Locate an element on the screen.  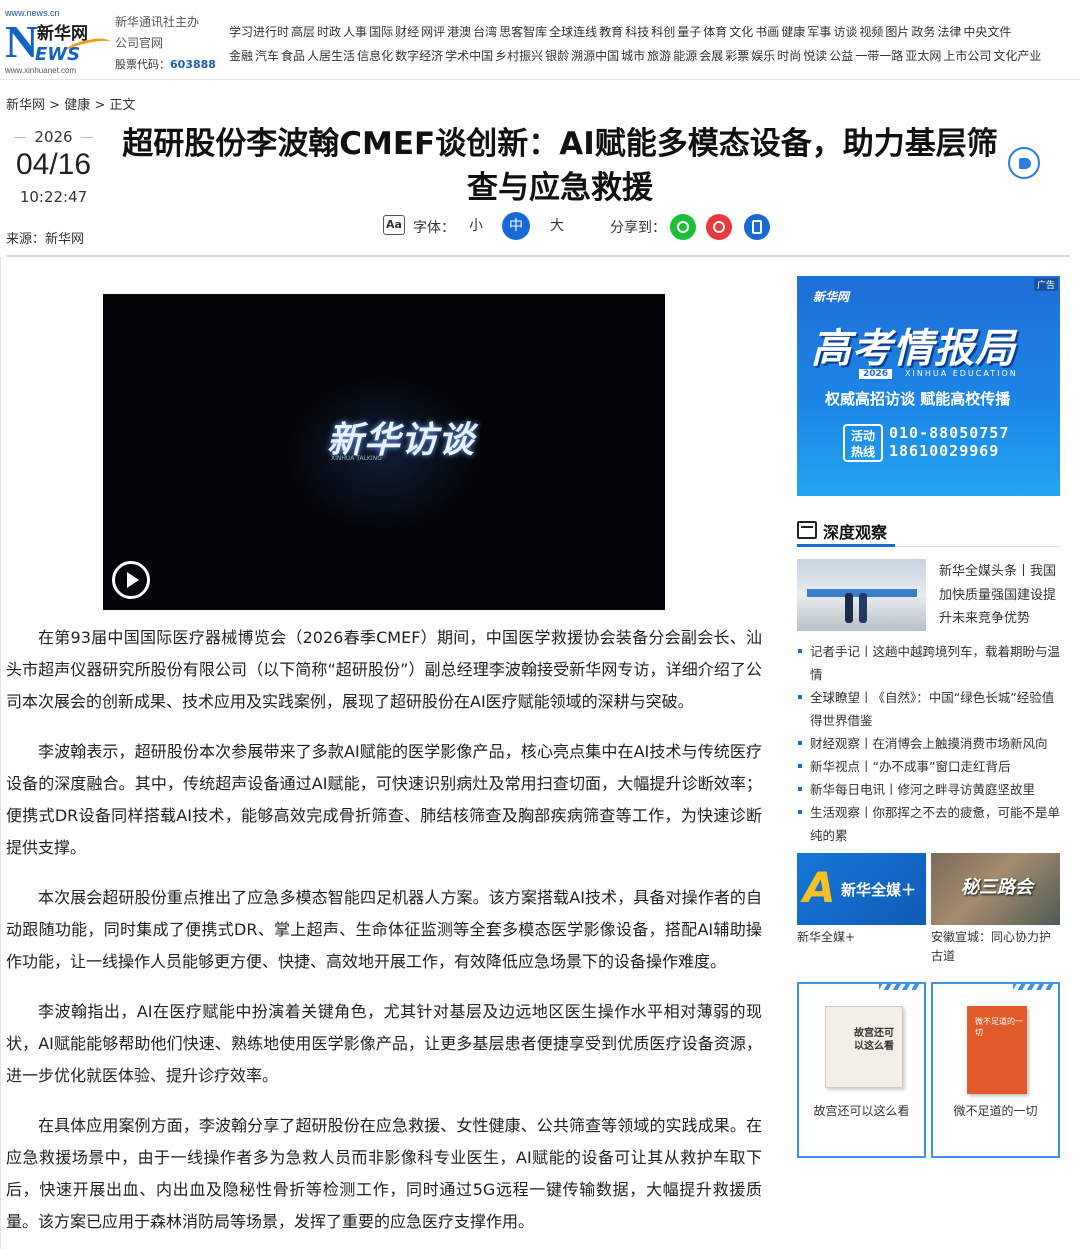
wechat-icon is located at coordinates (683, 227).